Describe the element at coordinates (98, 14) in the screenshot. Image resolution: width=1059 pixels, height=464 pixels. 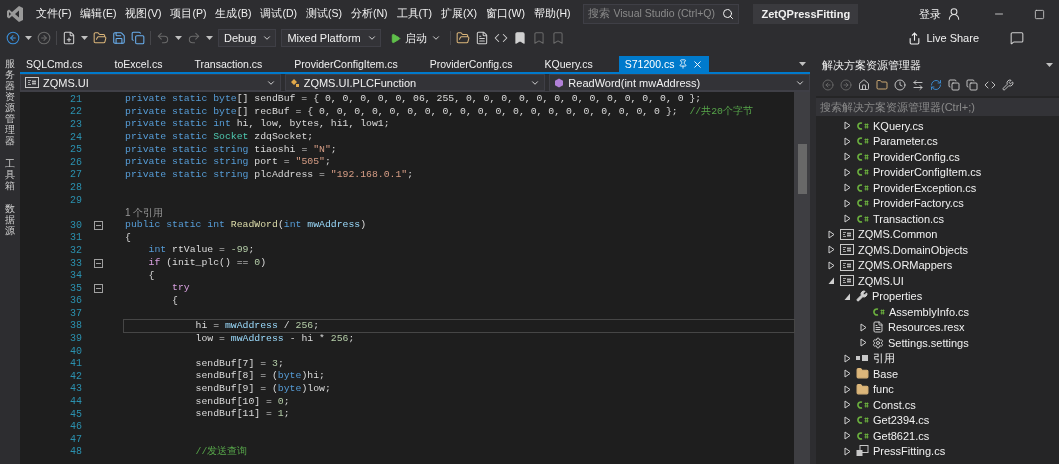
I see `menu-item: 编辑(E)` at that location.